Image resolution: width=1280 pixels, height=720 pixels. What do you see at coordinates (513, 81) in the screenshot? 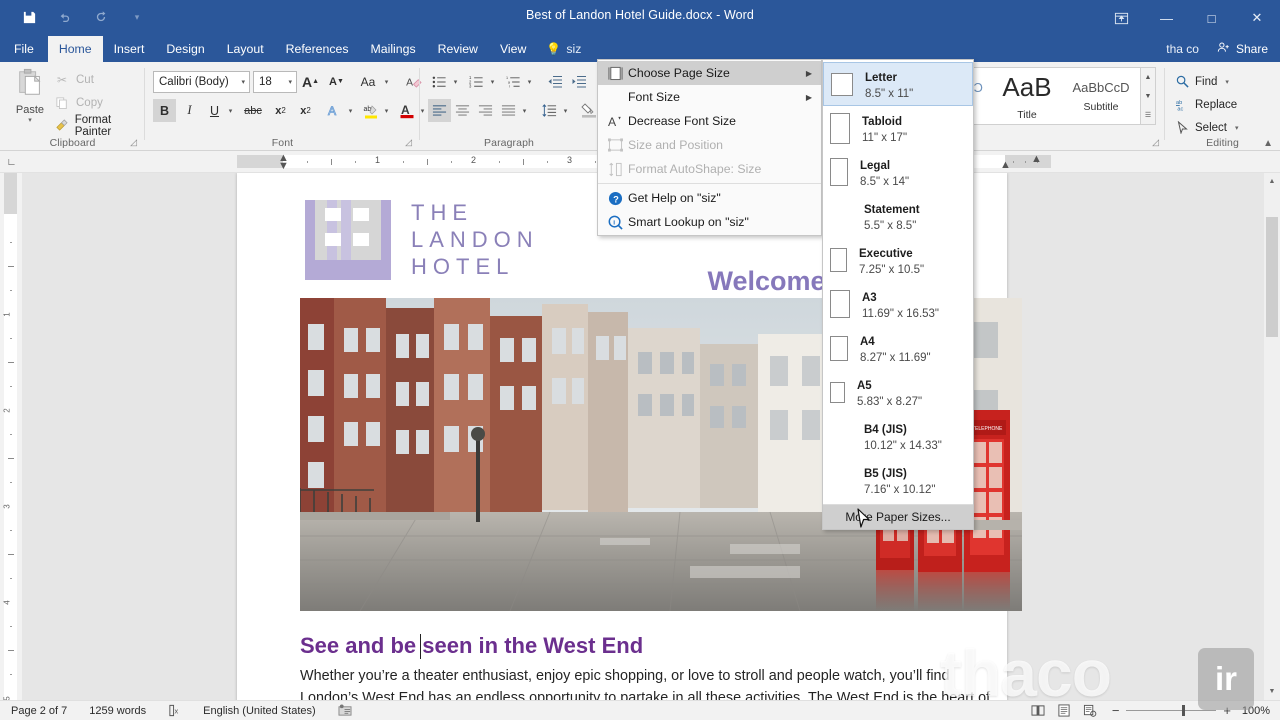
I see `multilevel-list-button: 1ai` at bounding box center [513, 81].